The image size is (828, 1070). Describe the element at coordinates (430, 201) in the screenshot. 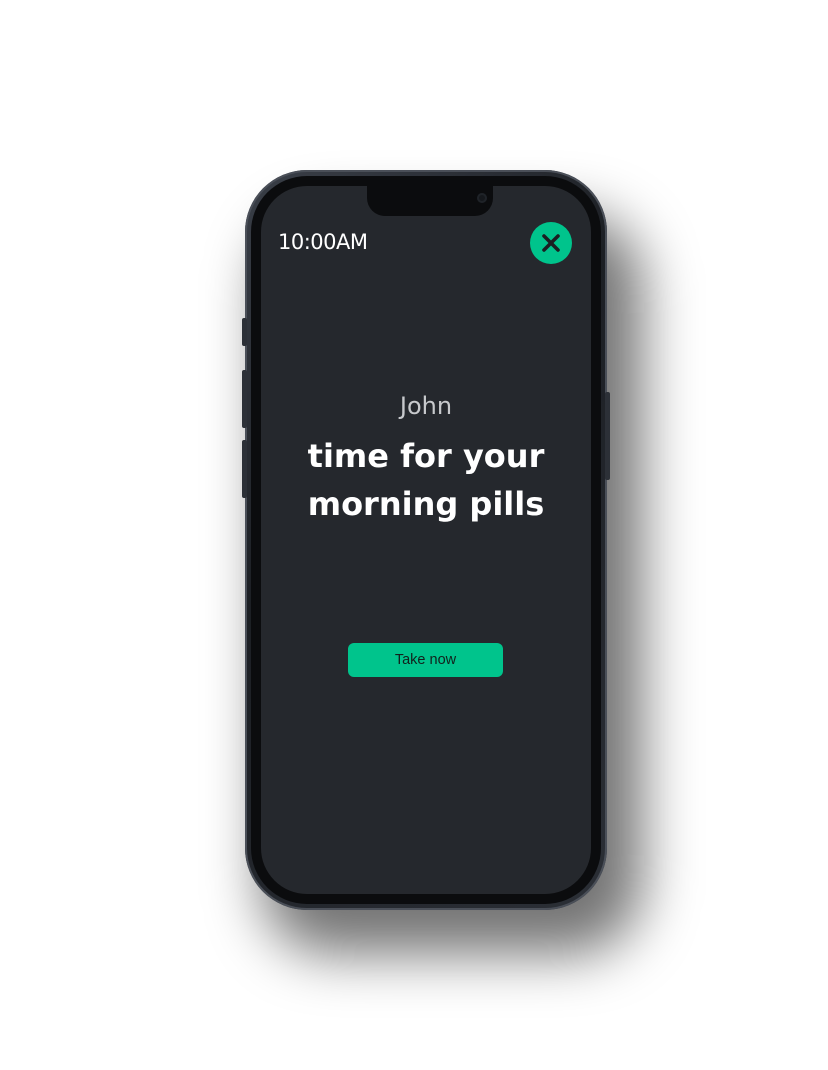

I see `notch` at that location.